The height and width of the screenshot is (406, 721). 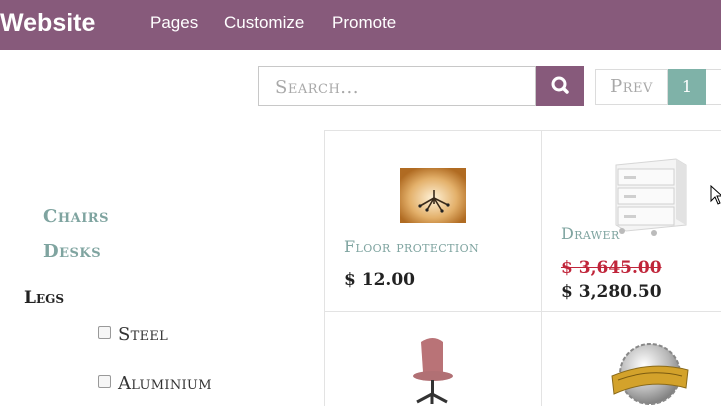 What do you see at coordinates (433, 371) in the screenshot?
I see `chair-image` at bounding box center [433, 371].